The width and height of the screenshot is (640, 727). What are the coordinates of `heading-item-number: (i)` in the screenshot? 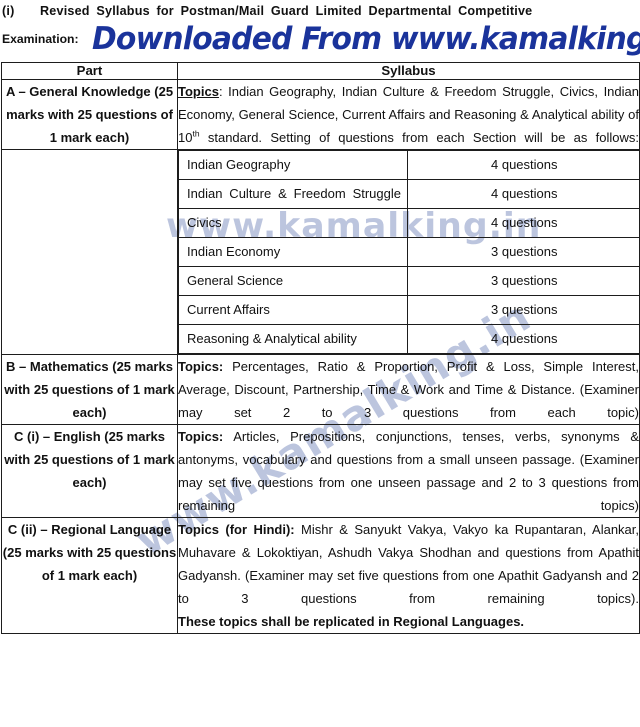 It's located at (8, 11).